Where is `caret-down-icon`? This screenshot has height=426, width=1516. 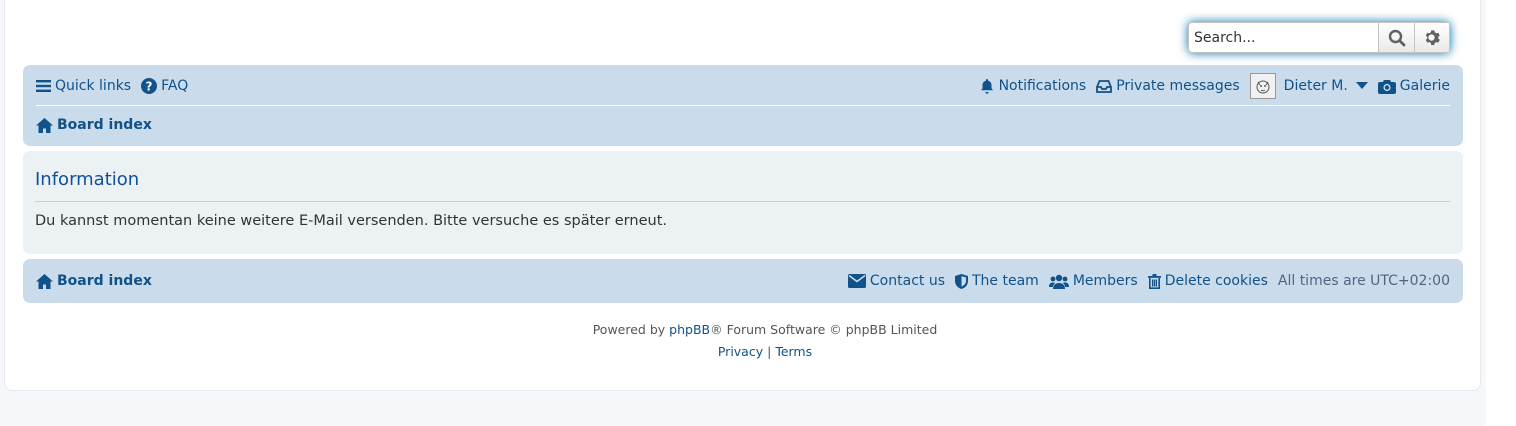 caret-down-icon is located at coordinates (1361, 85).